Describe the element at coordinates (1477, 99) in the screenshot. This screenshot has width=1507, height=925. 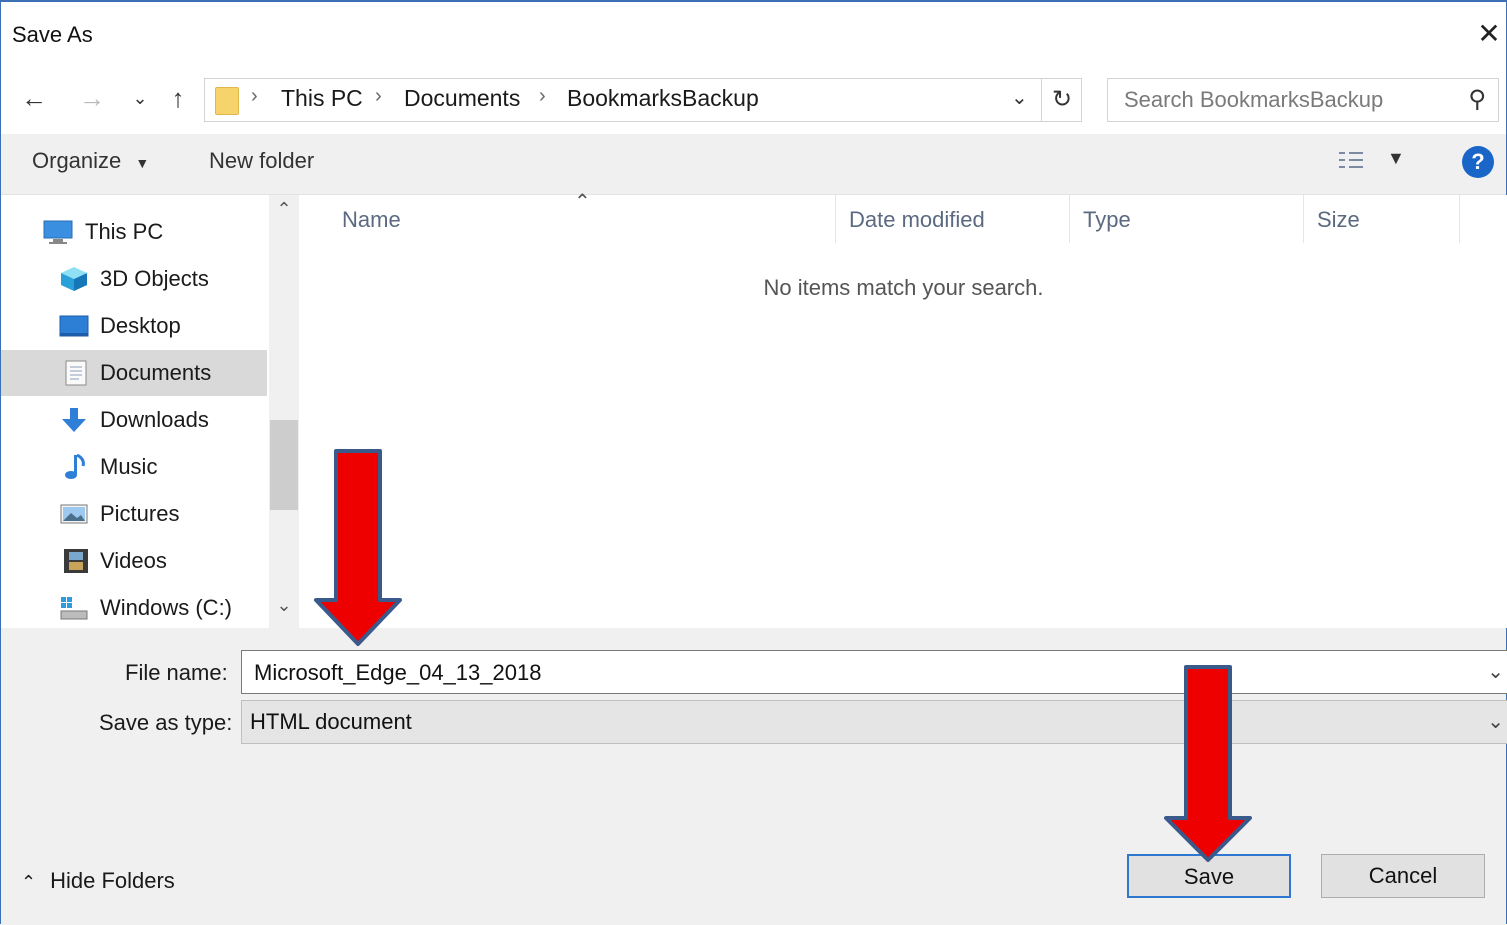
I see `search-icon: ⚲` at that location.